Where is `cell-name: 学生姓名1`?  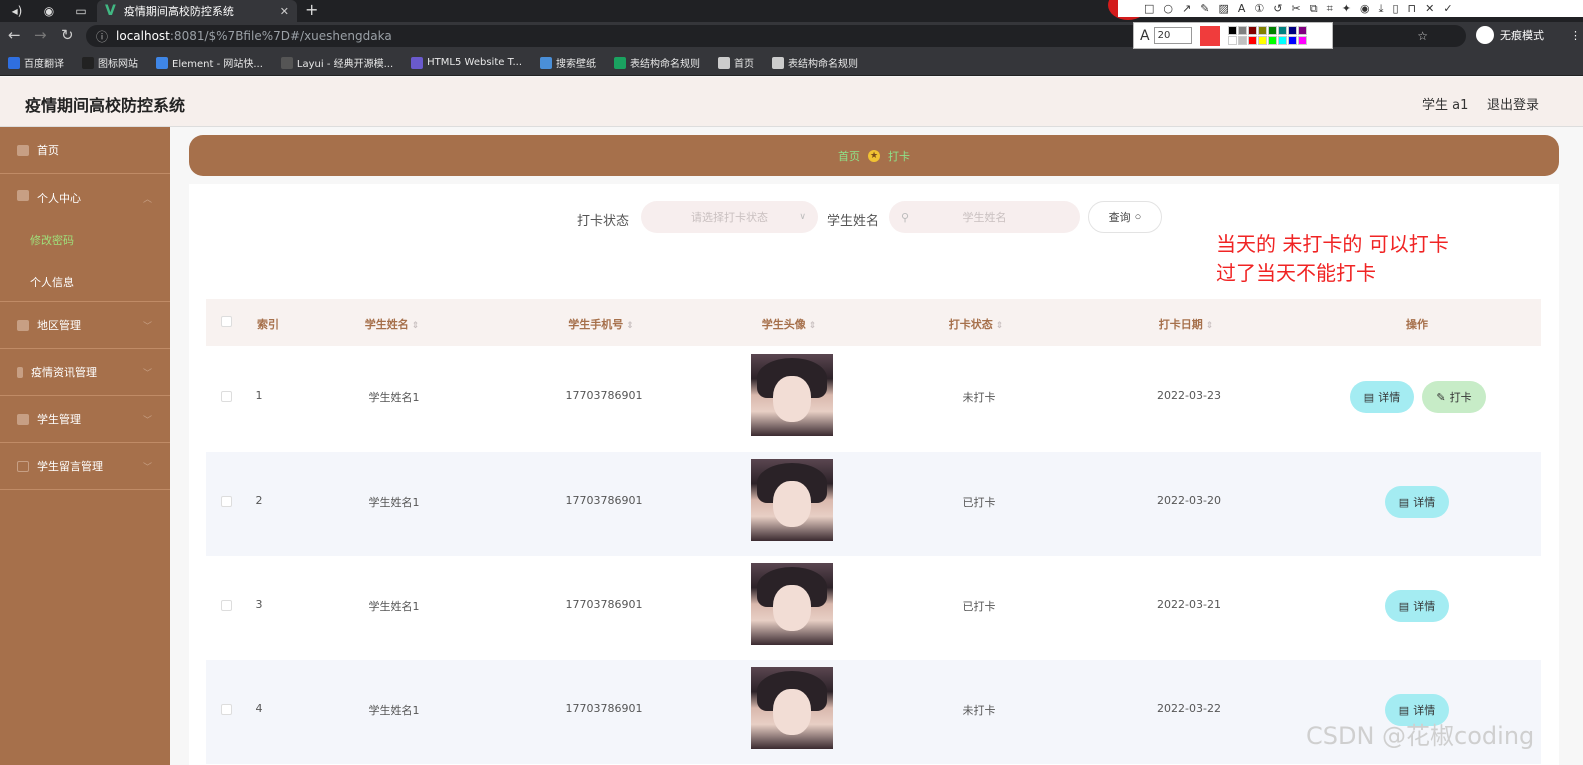 cell-name: 学生姓名1 is located at coordinates (394, 502).